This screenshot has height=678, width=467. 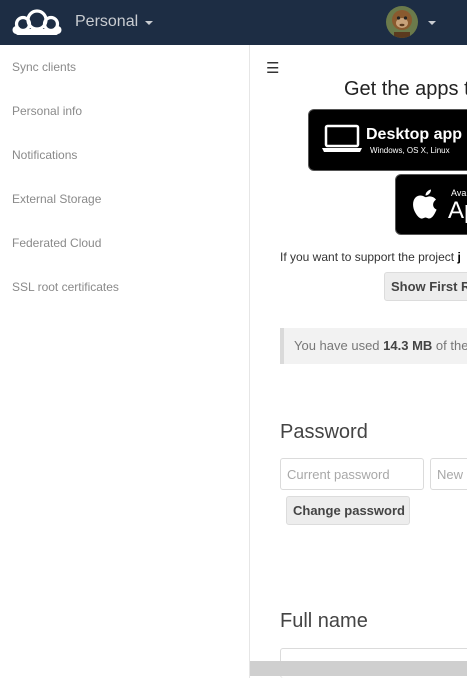 I want to click on app-store-badge: Ava Ap, so click(x=431, y=204).